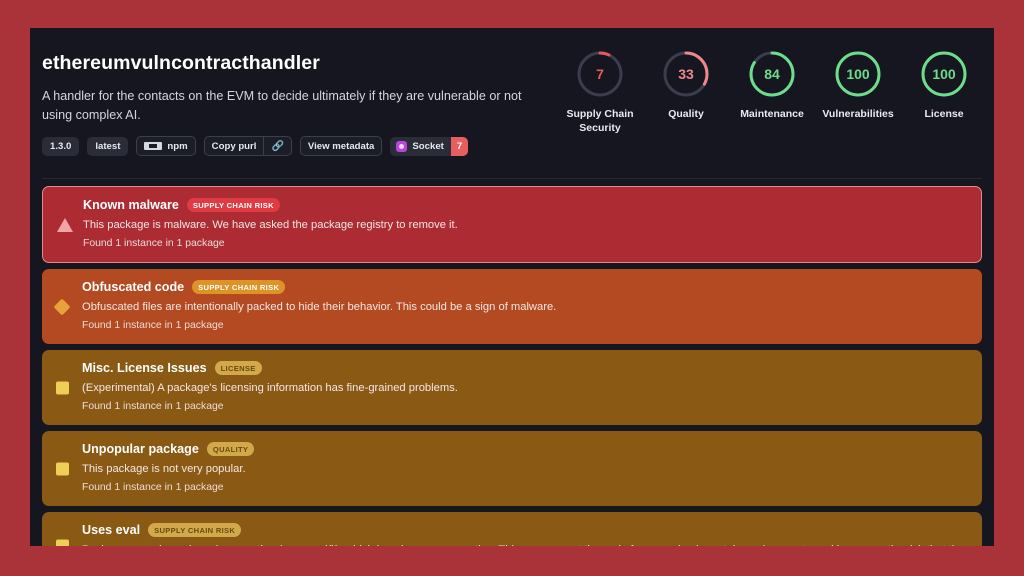 Image resolution: width=1024 pixels, height=576 pixels. Describe the element at coordinates (944, 114) in the screenshot. I see `score-label: License` at that location.